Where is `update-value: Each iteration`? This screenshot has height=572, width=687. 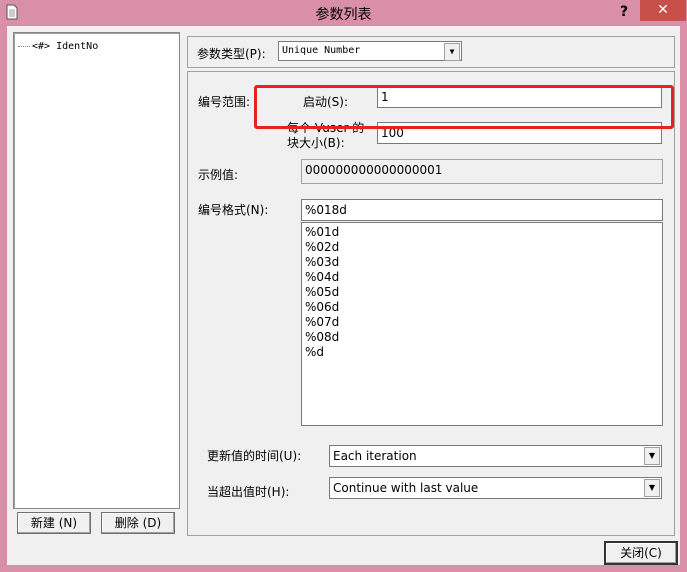 update-value: Each iteration is located at coordinates (375, 456).